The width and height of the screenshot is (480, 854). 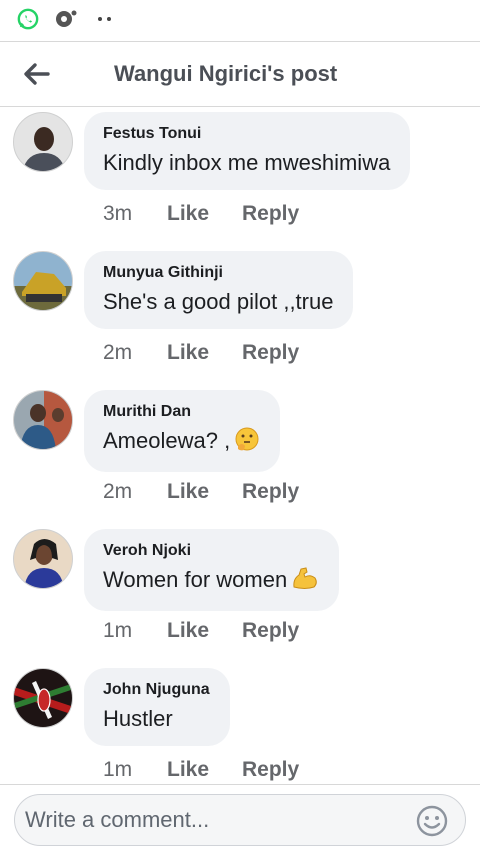 I want to click on back-button, so click(x=36, y=74).